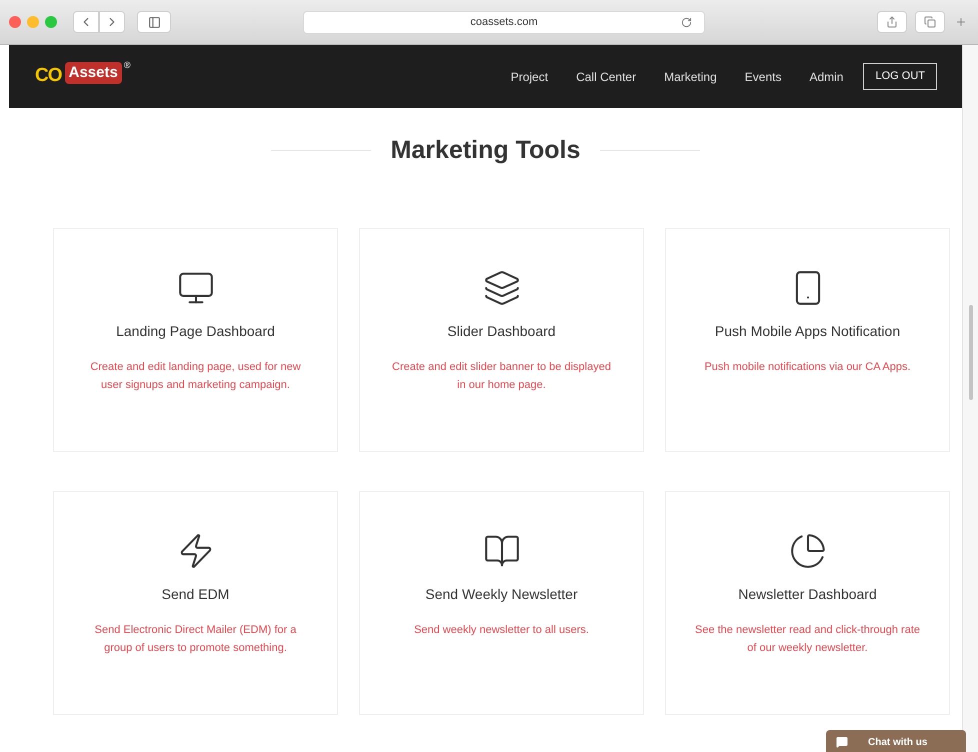  Describe the element at coordinates (195, 331) in the screenshot. I see `tool-title: Landing Page Dashboard` at that location.